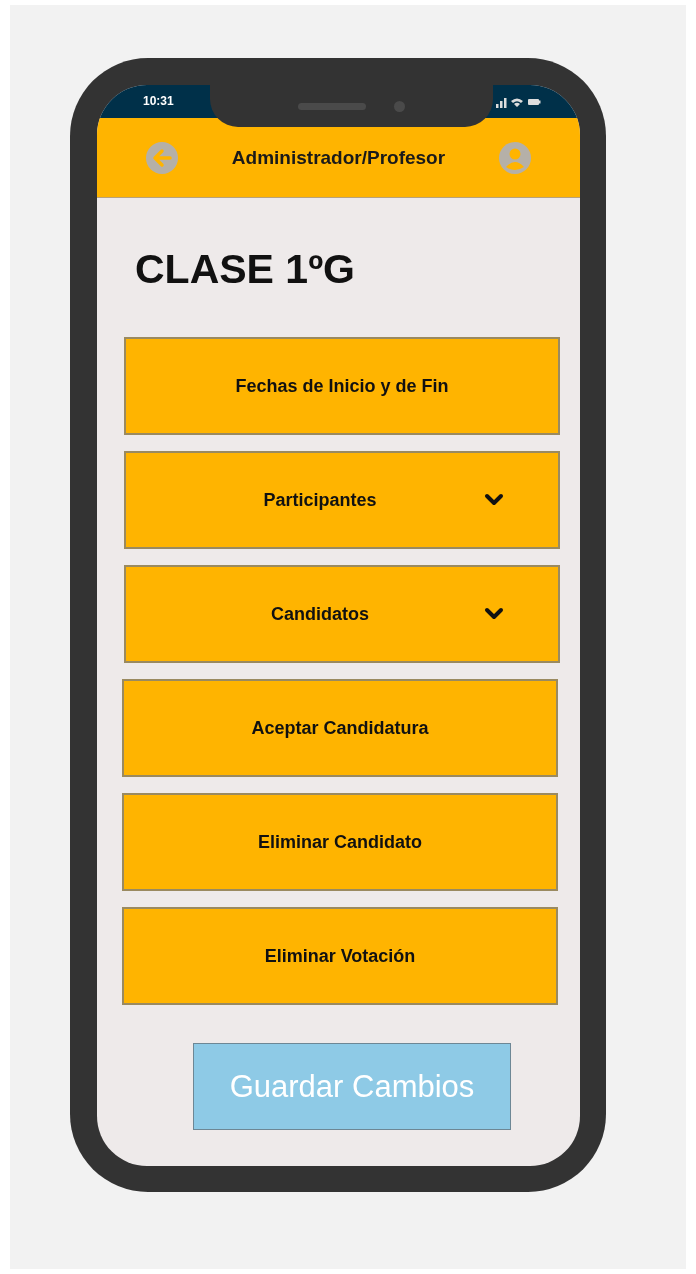 The width and height of the screenshot is (696, 1274). I want to click on signal-wifi-battery-icon, so click(519, 101).